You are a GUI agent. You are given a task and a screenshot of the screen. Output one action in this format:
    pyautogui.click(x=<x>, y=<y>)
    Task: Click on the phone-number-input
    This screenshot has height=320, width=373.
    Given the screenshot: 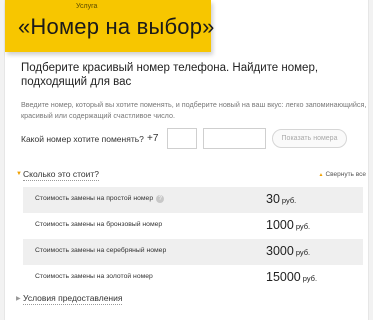 What is the action you would take?
    pyautogui.click(x=234, y=138)
    